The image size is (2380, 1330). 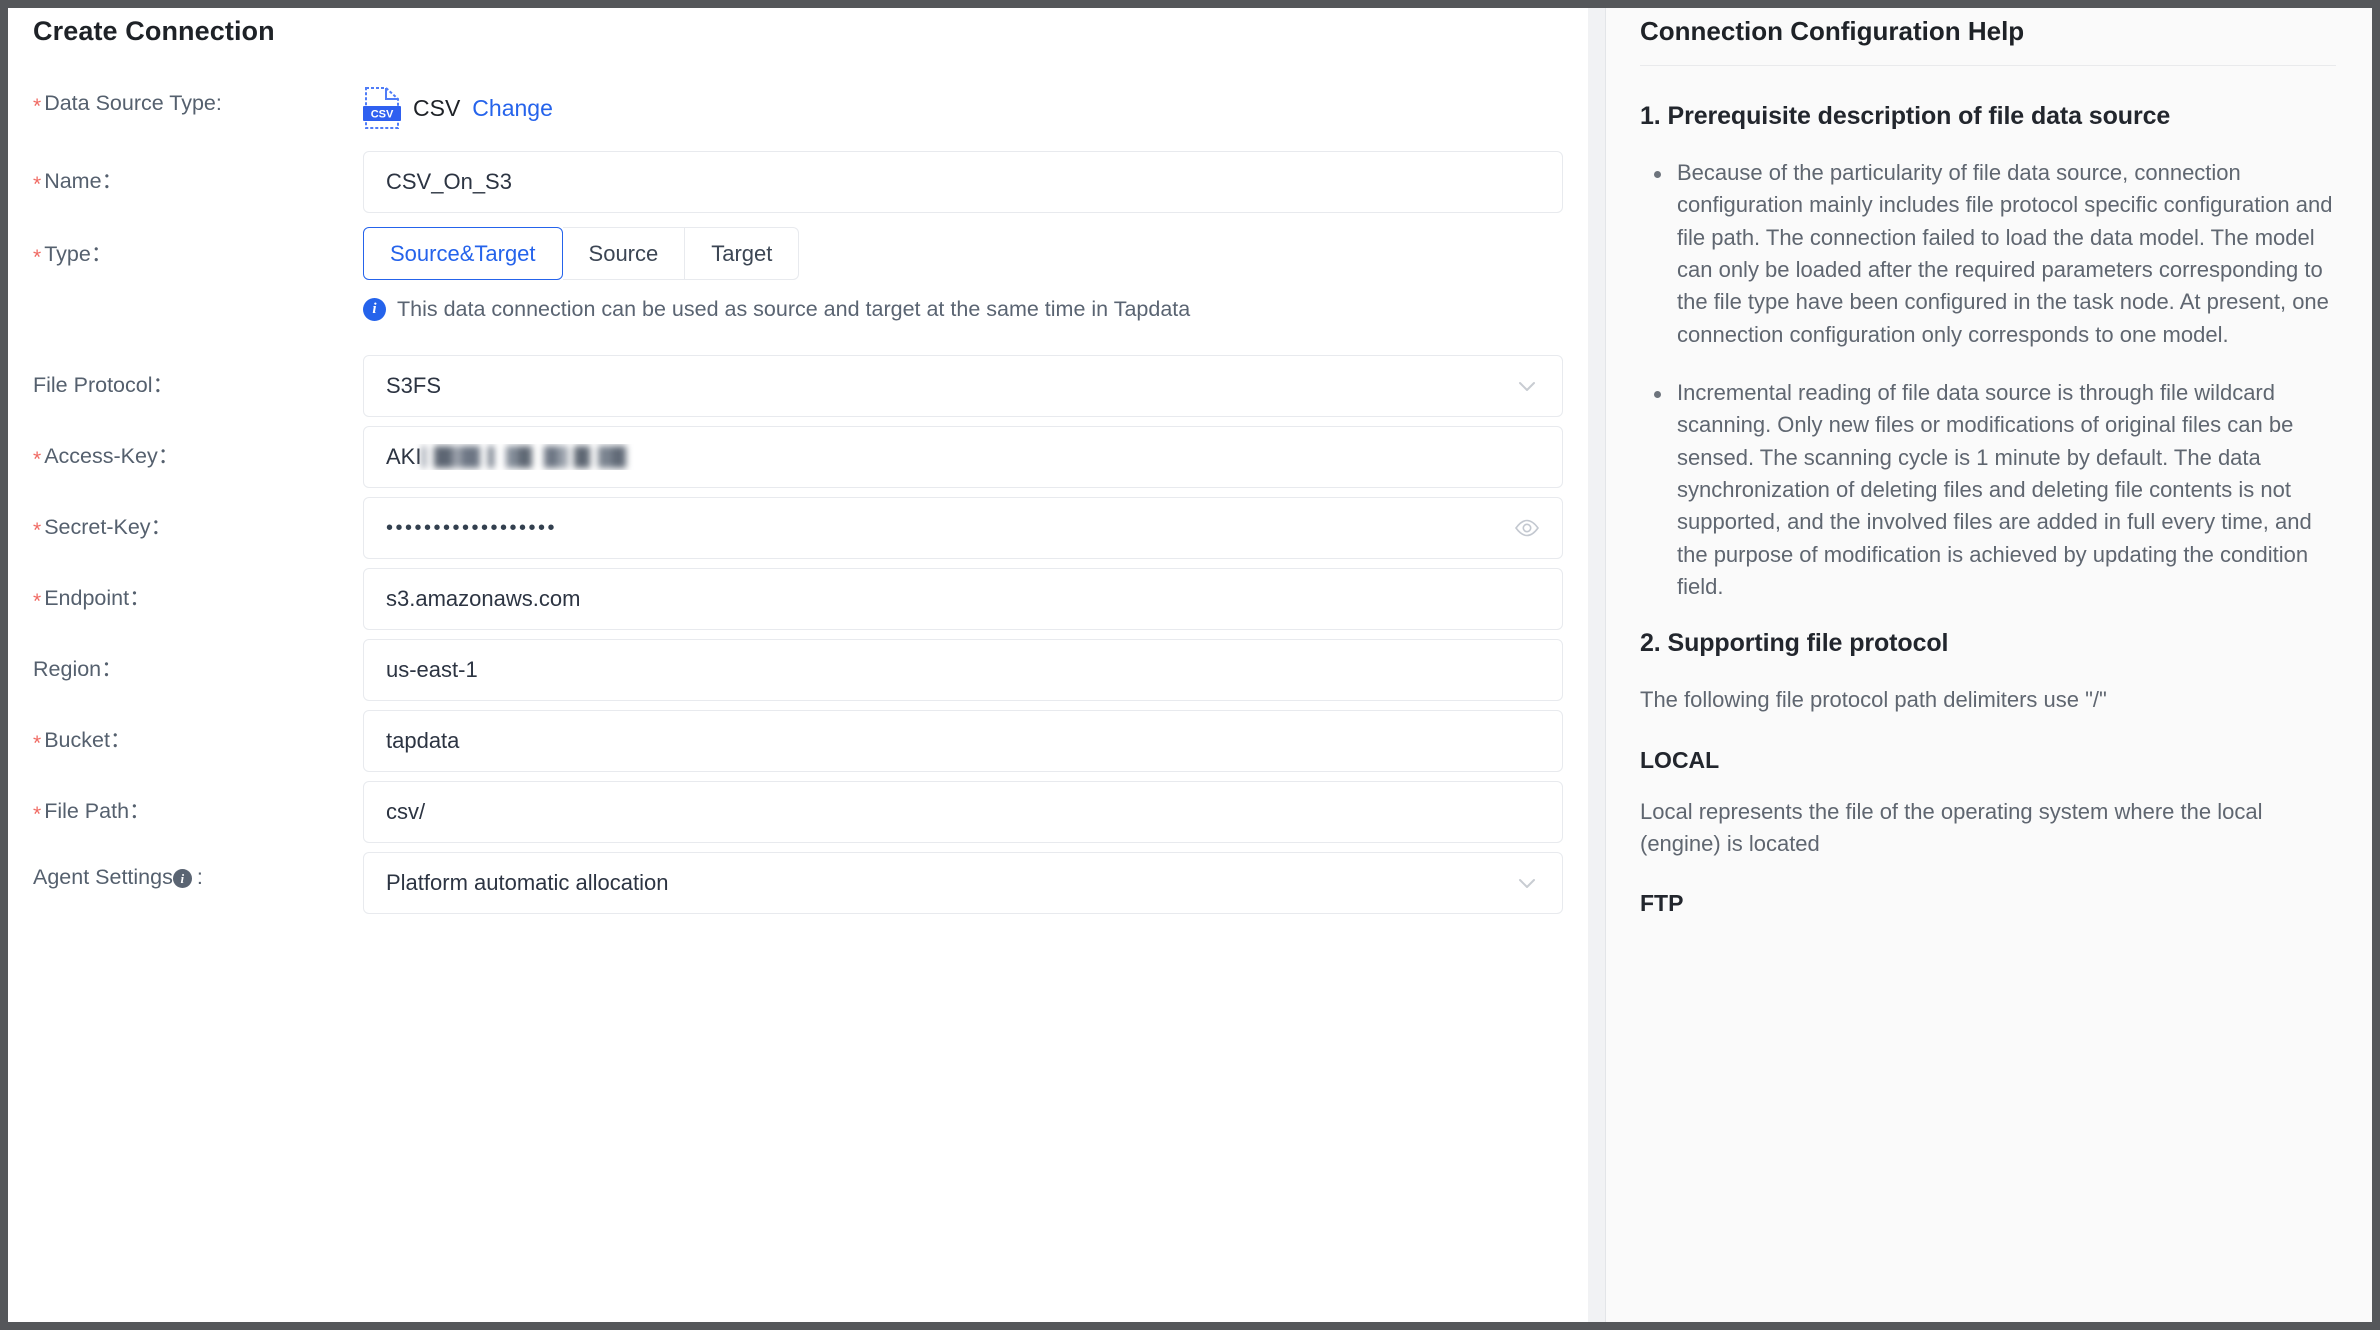 What do you see at coordinates (1988, 65) in the screenshot?
I see `help-title-divider` at bounding box center [1988, 65].